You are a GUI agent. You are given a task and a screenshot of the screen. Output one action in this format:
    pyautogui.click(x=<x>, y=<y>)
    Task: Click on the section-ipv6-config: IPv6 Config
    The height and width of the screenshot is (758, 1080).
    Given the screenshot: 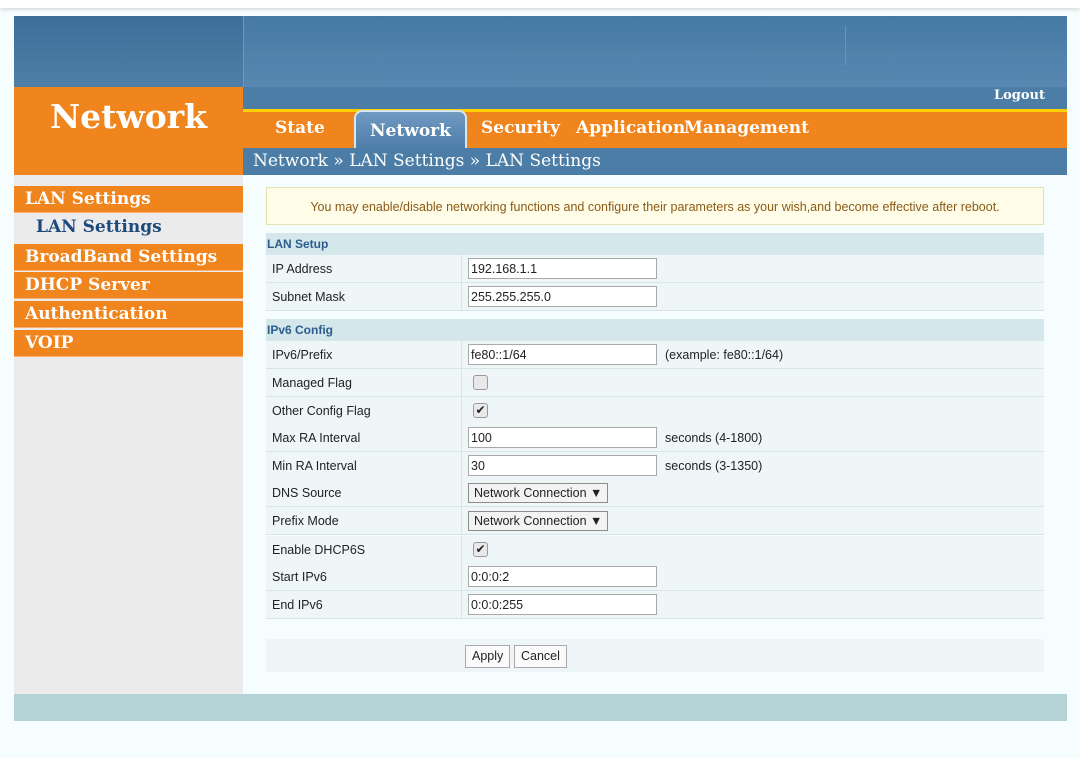 What is the action you would take?
    pyautogui.click(x=655, y=330)
    